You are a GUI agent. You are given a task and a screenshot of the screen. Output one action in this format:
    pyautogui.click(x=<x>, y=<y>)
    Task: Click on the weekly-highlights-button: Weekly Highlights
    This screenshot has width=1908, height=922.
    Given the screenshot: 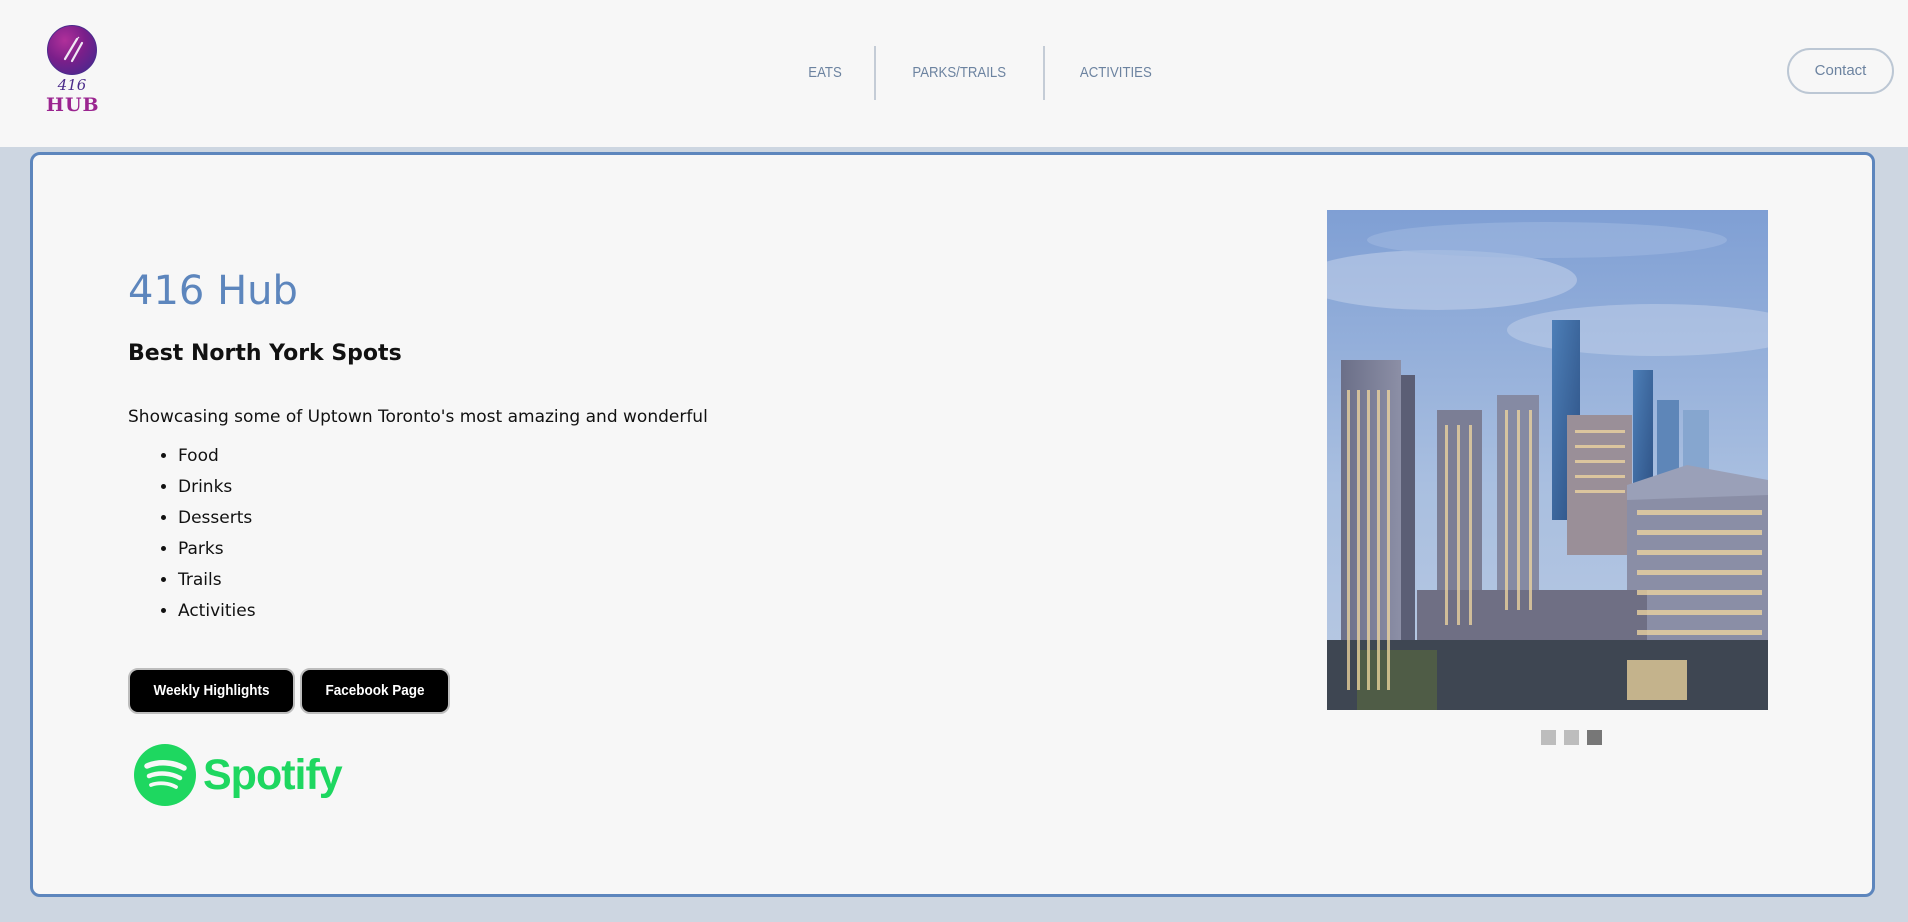 What is the action you would take?
    pyautogui.click(x=211, y=691)
    